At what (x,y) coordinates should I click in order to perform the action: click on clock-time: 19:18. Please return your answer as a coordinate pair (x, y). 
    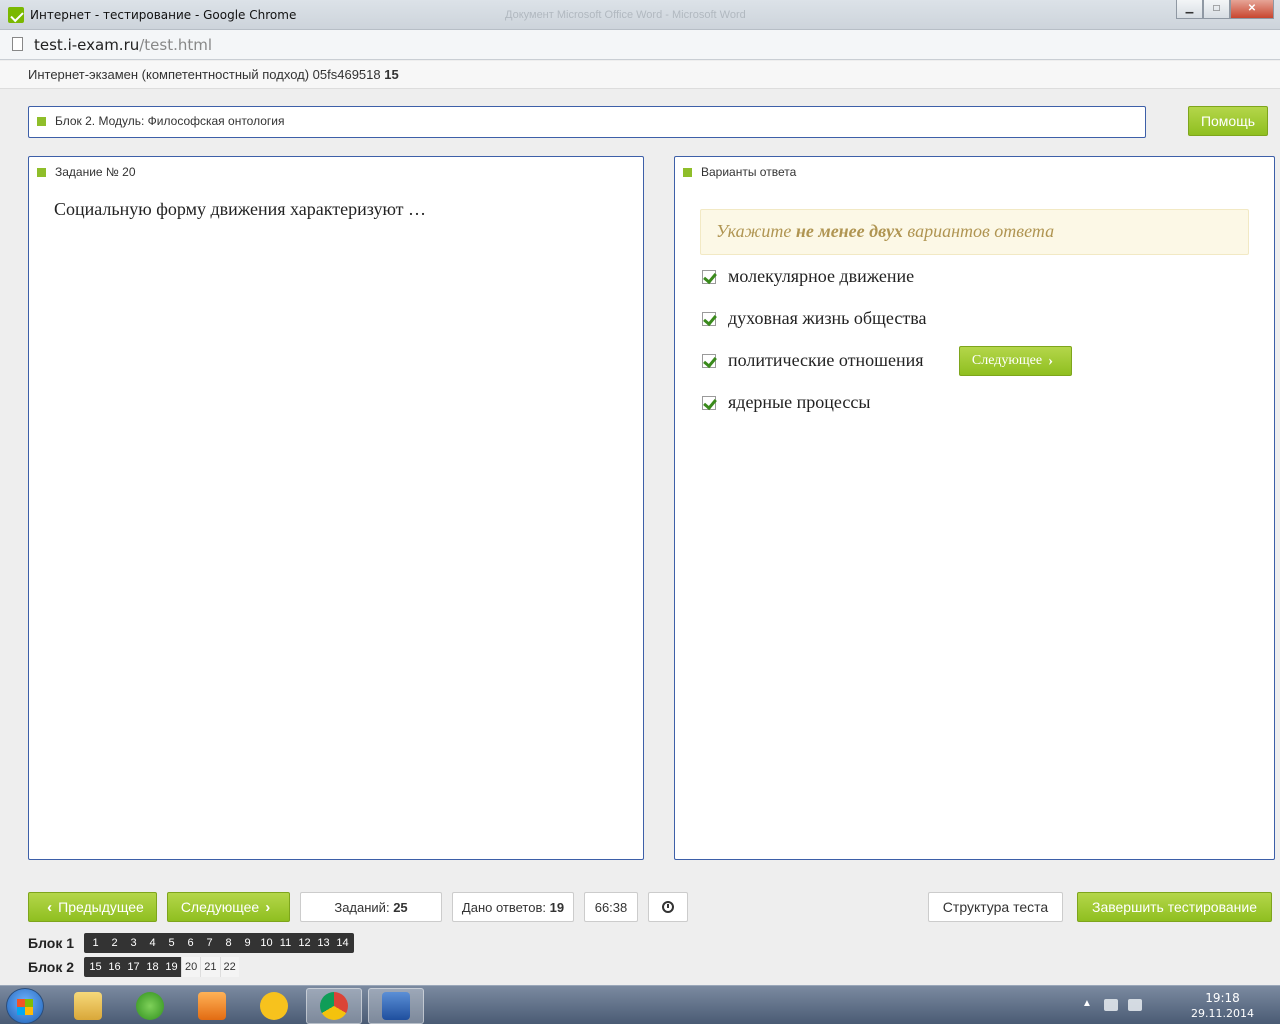
    Looking at the image, I should click on (1222, 998).